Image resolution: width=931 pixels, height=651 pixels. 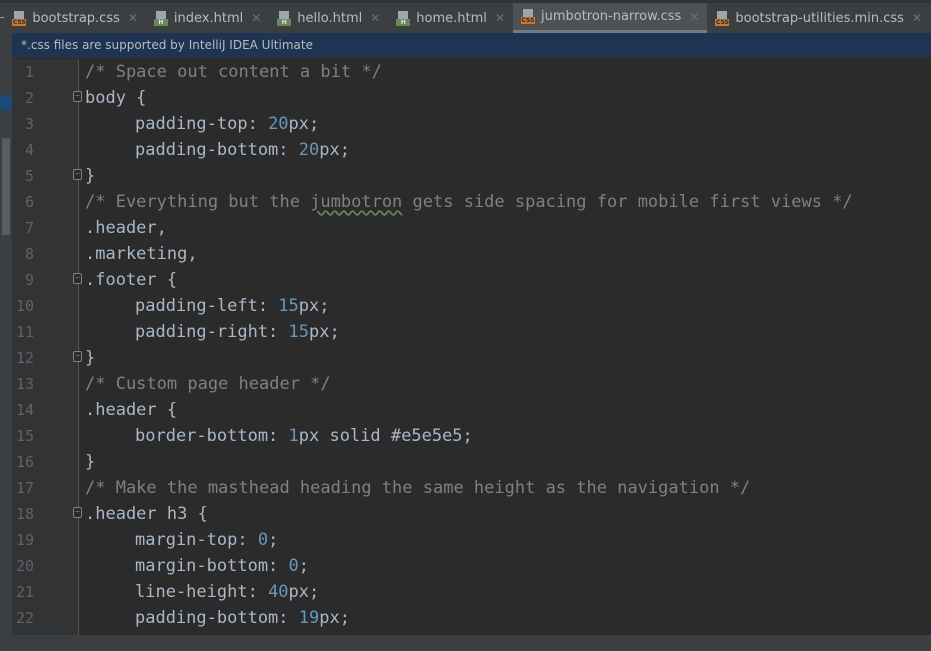 What do you see at coordinates (212, 566) in the screenshot?
I see `token-text: margin-bottom:` at bounding box center [212, 566].